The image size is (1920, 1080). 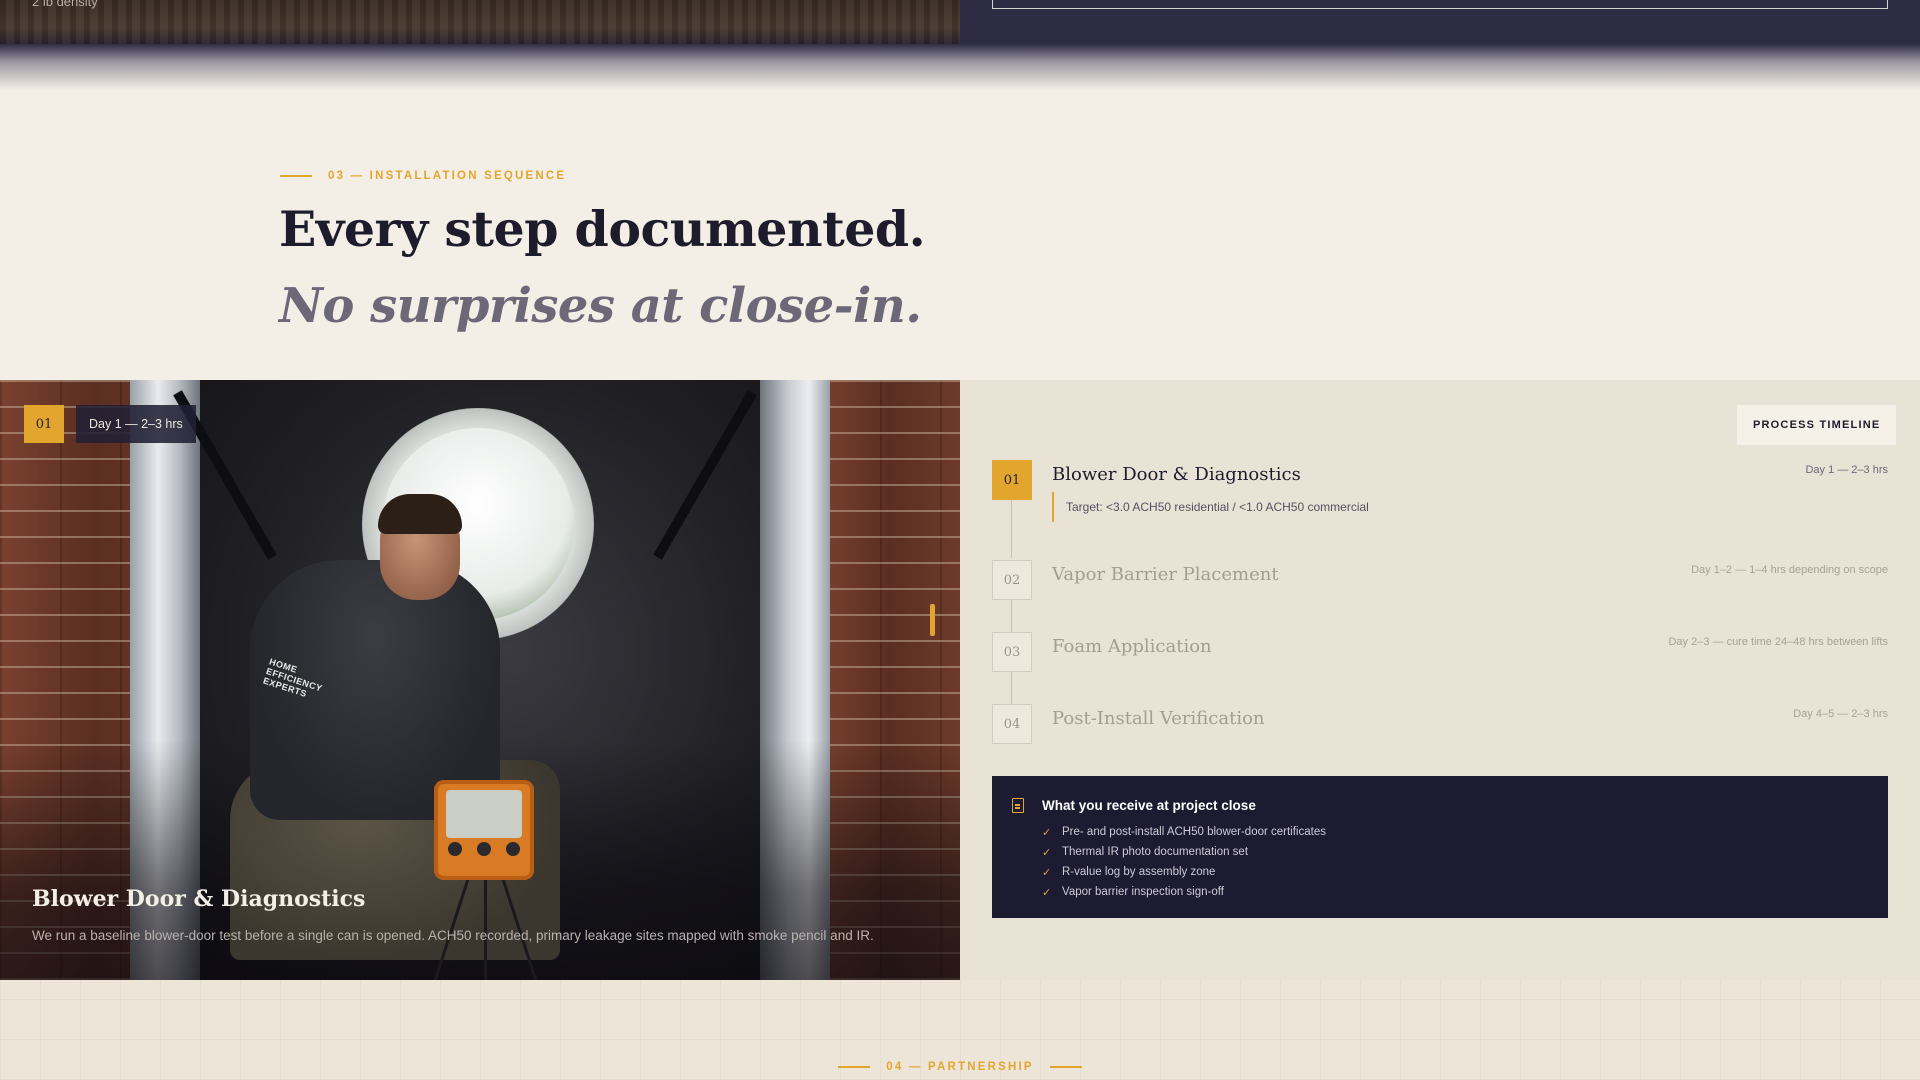 What do you see at coordinates (480, 22) in the screenshot?
I see `previous-section-photo` at bounding box center [480, 22].